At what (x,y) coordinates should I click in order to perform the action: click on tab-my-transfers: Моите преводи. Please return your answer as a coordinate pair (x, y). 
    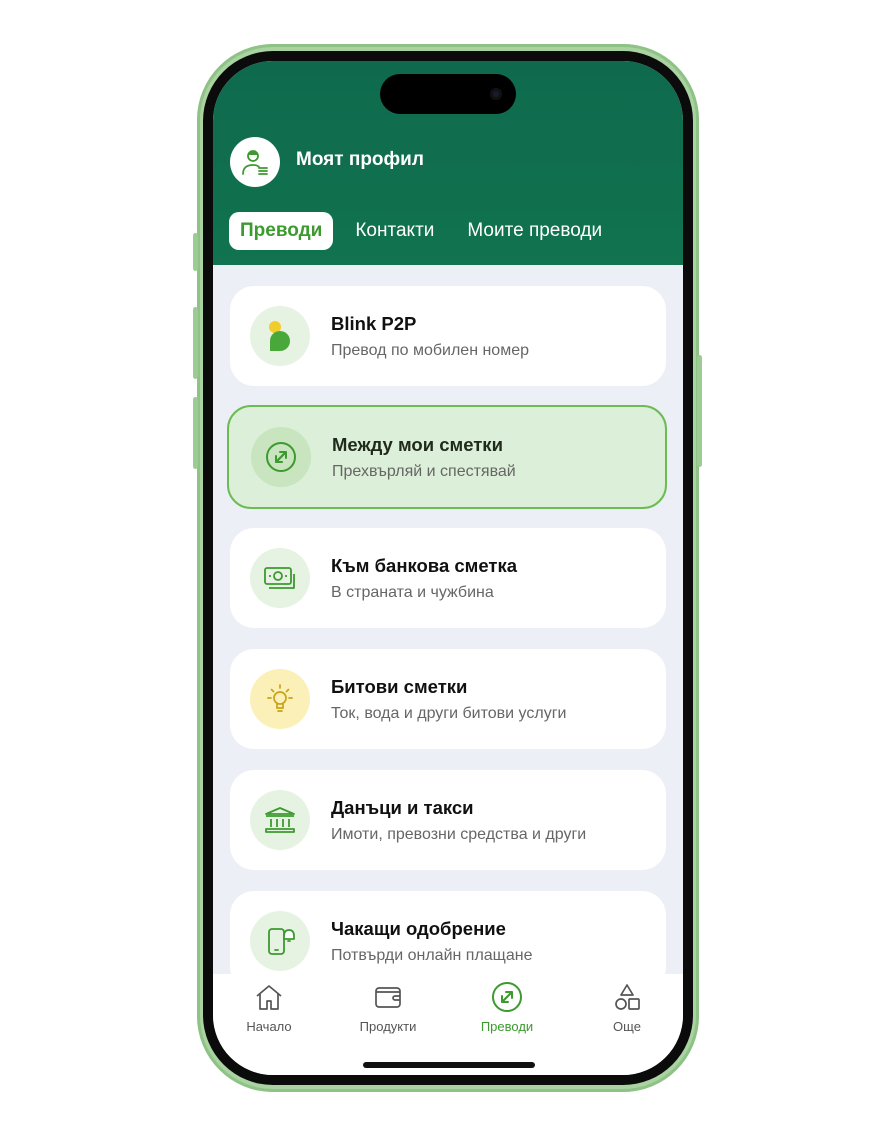
    Looking at the image, I should click on (534, 231).